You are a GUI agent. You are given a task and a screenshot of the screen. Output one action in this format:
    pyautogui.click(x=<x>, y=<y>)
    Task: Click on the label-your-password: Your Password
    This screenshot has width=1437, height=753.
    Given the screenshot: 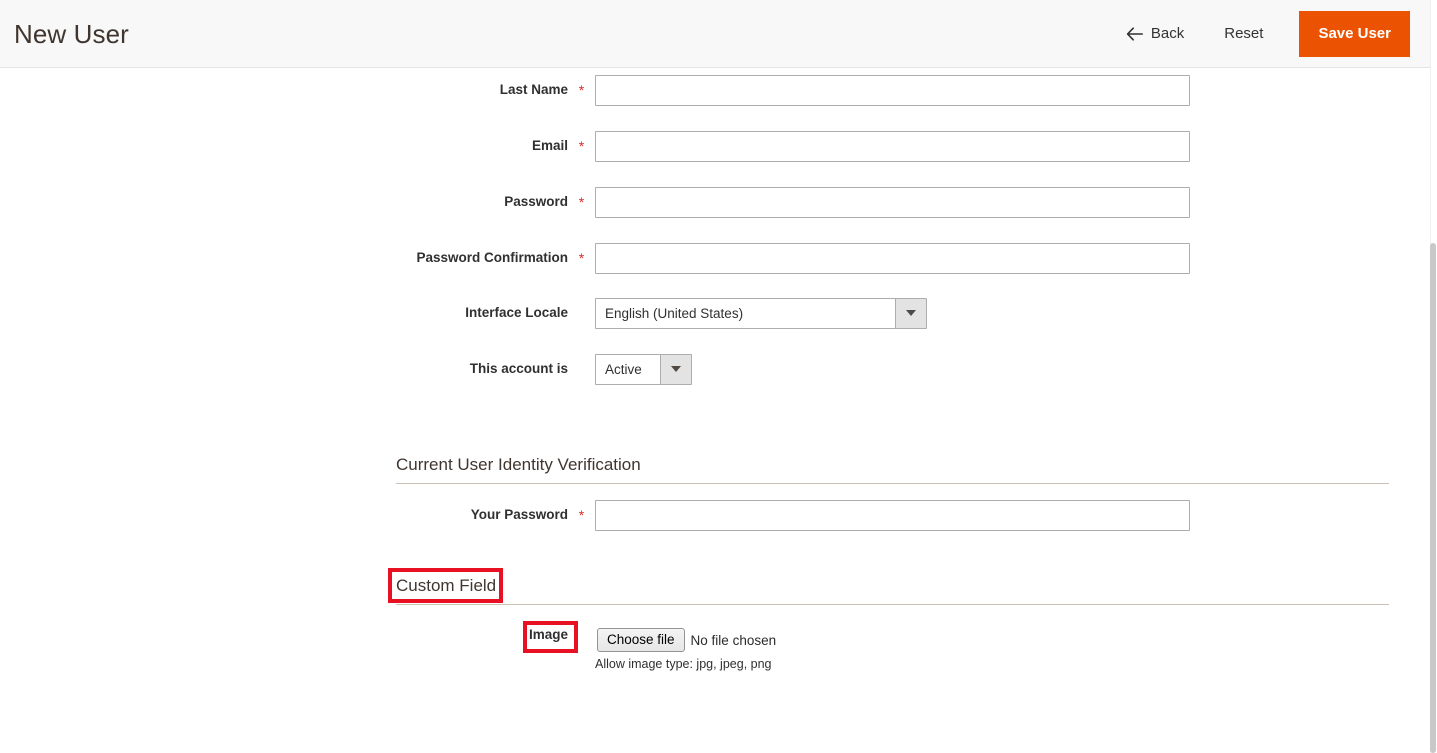 What is the action you would take?
    pyautogui.click(x=519, y=515)
    